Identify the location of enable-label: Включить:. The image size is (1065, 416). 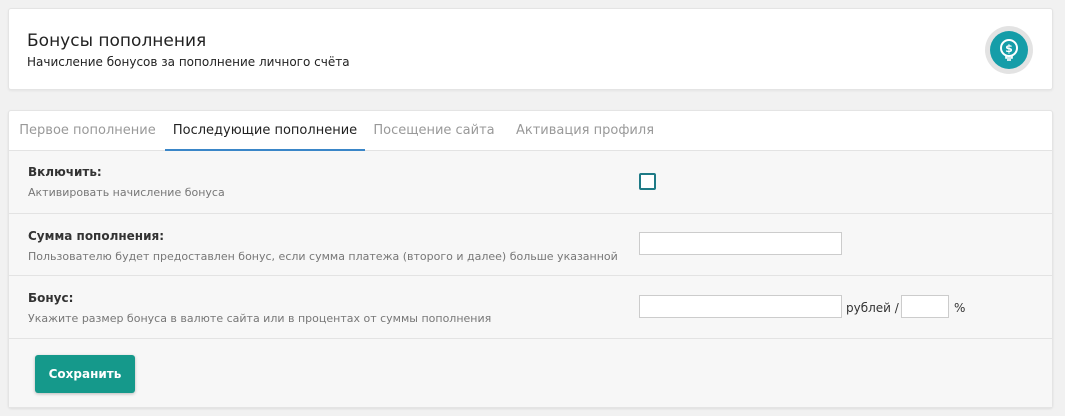
(65, 172).